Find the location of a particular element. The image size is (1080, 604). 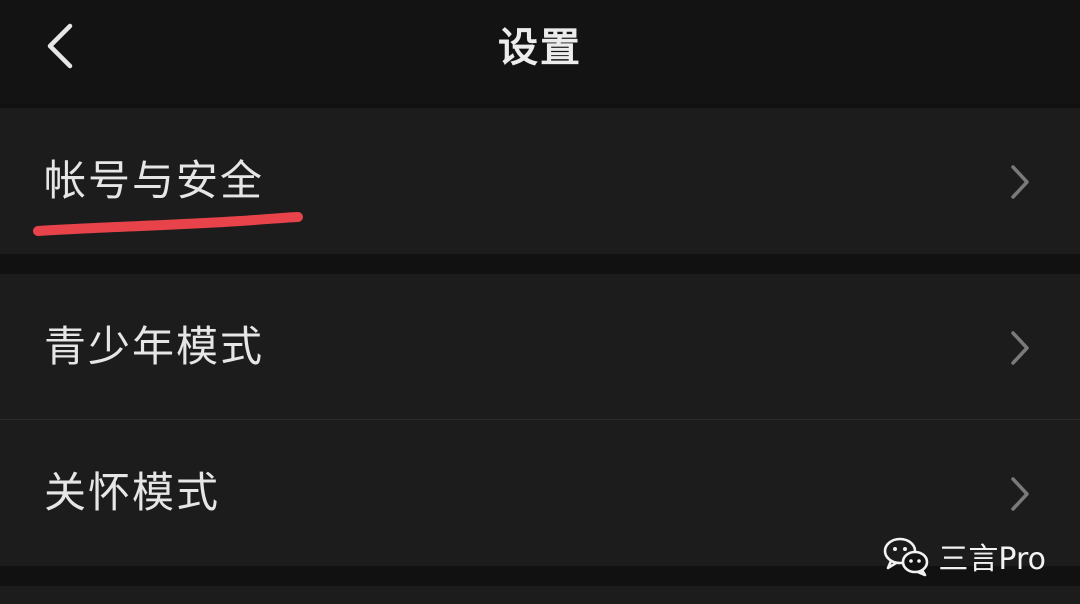

settings-item-label: 青少年模式 is located at coordinates (154, 346).